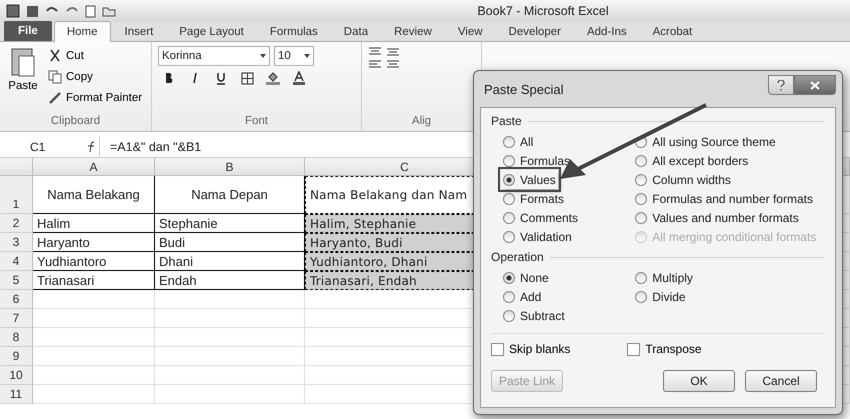  Describe the element at coordinates (94, 280) in the screenshot. I see `table-cell: Trianasari` at that location.